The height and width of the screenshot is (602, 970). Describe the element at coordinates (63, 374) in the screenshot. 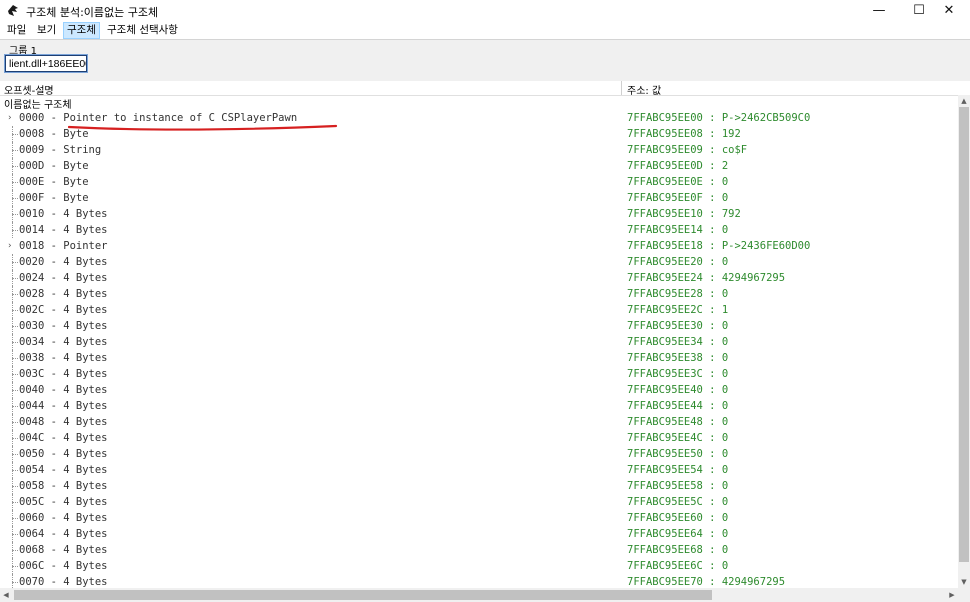

I see `row-offset-description: 003C - 4 Bytes` at that location.